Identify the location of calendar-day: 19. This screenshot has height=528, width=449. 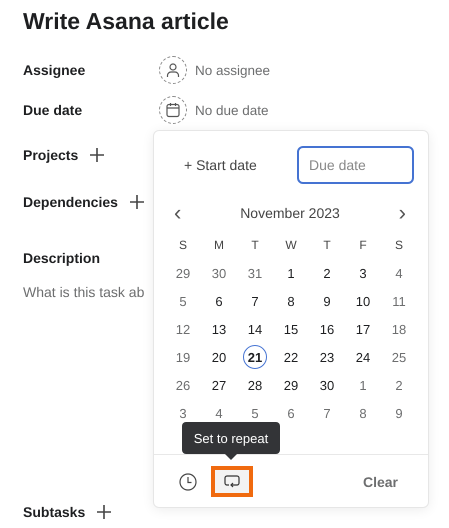
(183, 357).